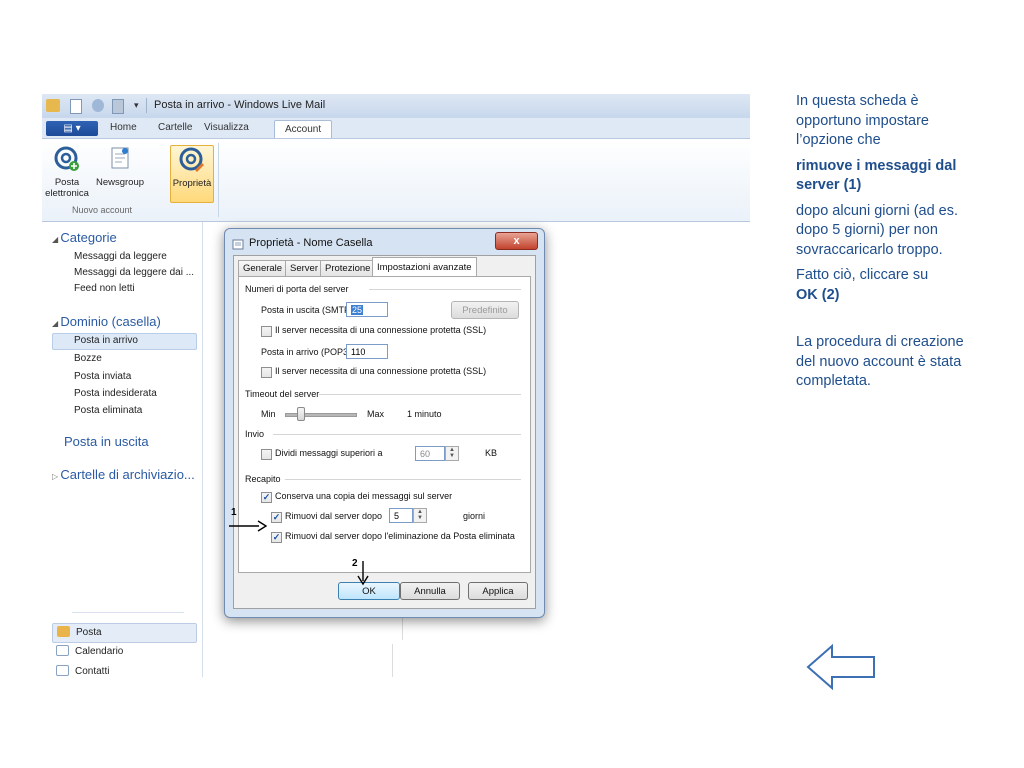 The image size is (1024, 768). I want to click on remove-after-checkbox: ✓, so click(276, 517).